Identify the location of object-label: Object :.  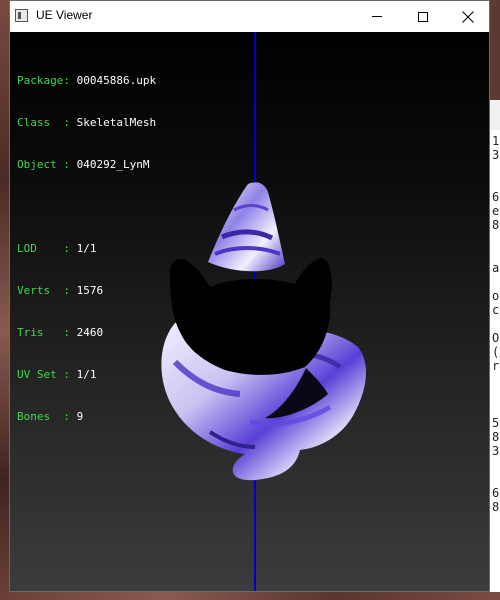
(43, 164).